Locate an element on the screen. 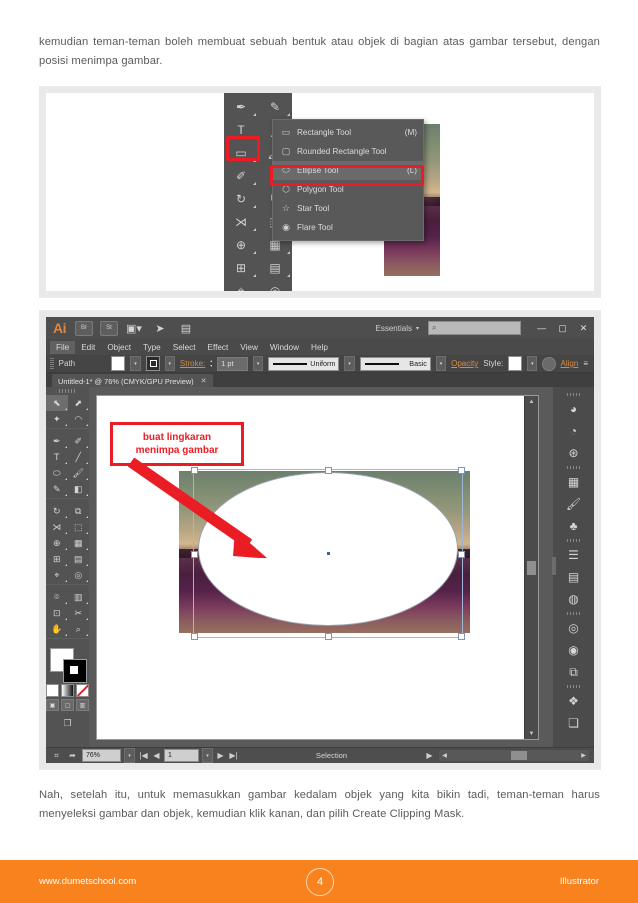 Image resolution: width=638 pixels, height=903 pixels. handle-bottom-left is located at coordinates (194, 636).